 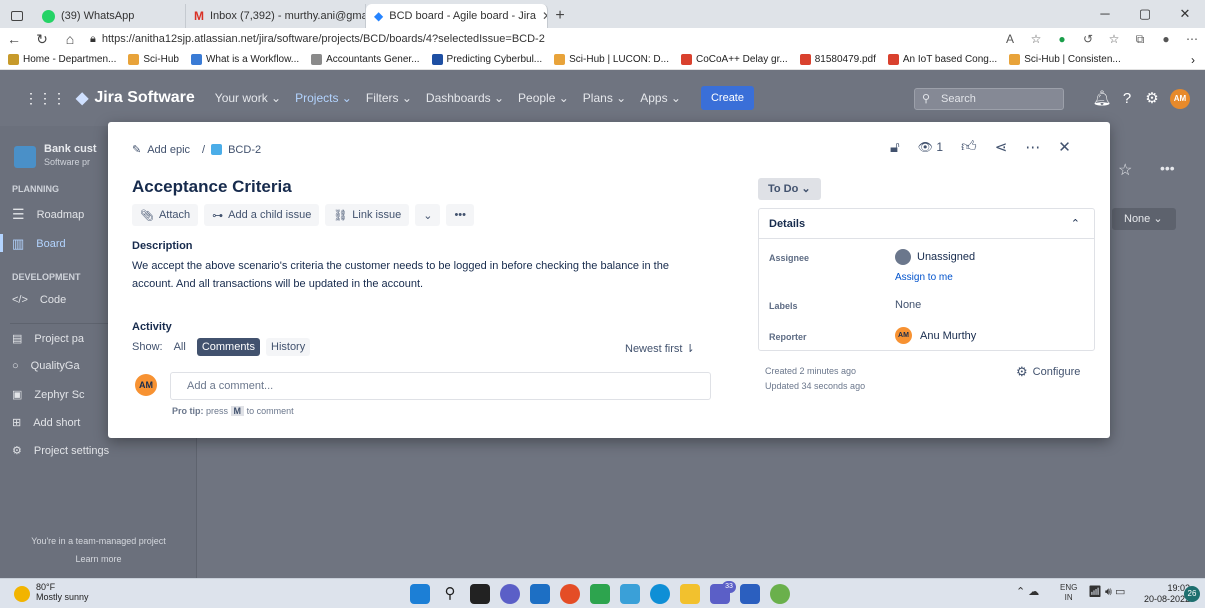 I want to click on weather-widget: 80°F Mostly sunny, so click(x=62, y=592).